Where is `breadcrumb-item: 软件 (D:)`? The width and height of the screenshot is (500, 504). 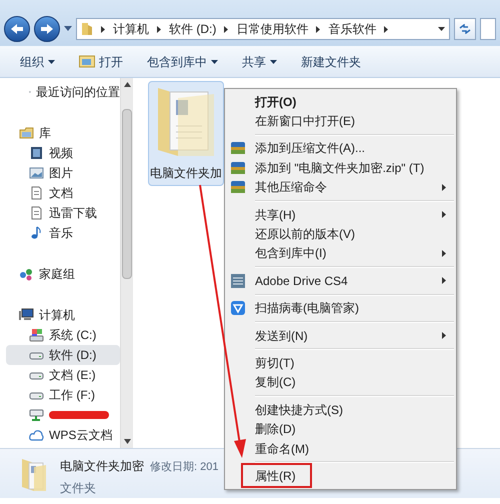 breadcrumb-item: 软件 (D:) is located at coordinates (192, 29).